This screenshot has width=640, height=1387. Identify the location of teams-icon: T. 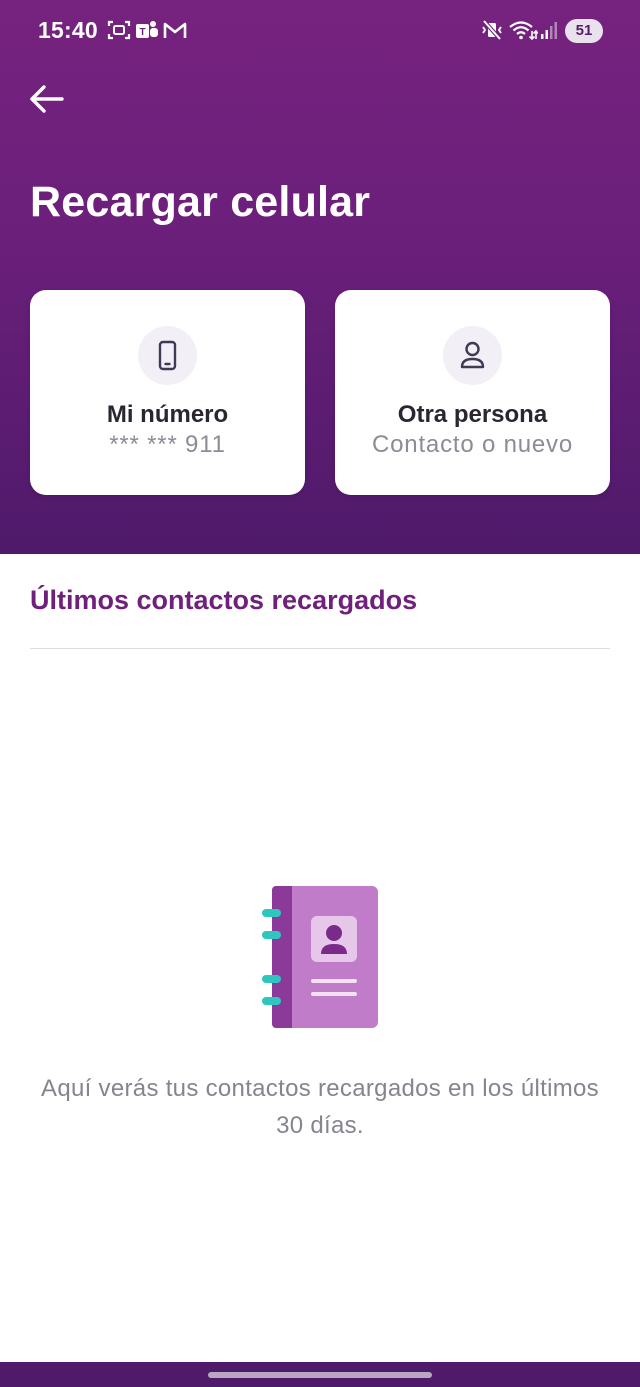
(147, 29).